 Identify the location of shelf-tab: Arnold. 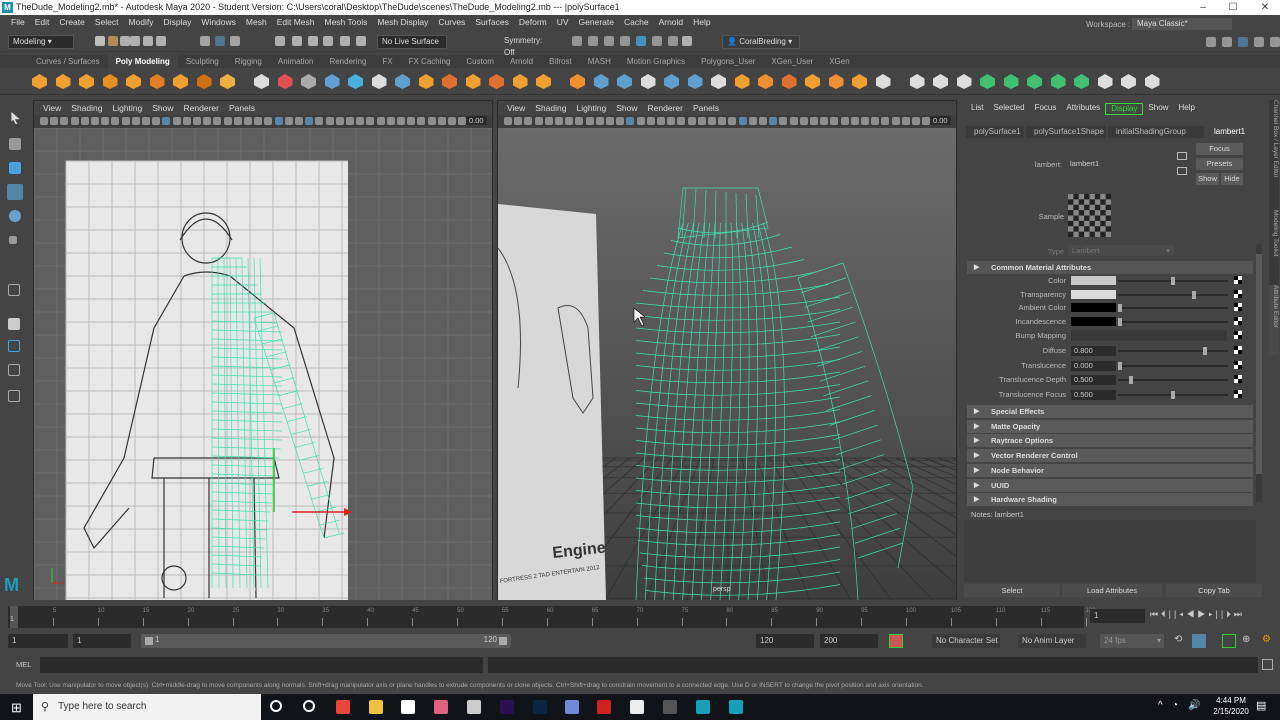
(521, 61).